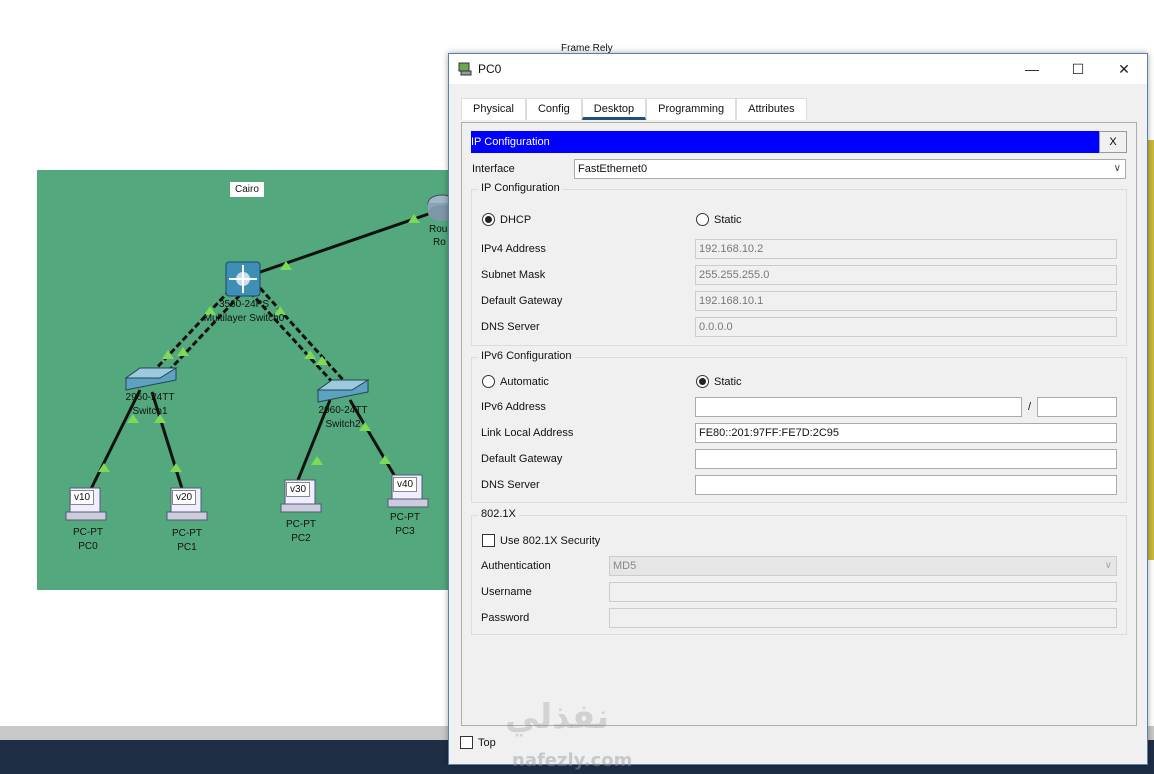 The width and height of the screenshot is (1154, 774). What do you see at coordinates (691, 109) in the screenshot?
I see `tab-programming: Programming` at bounding box center [691, 109].